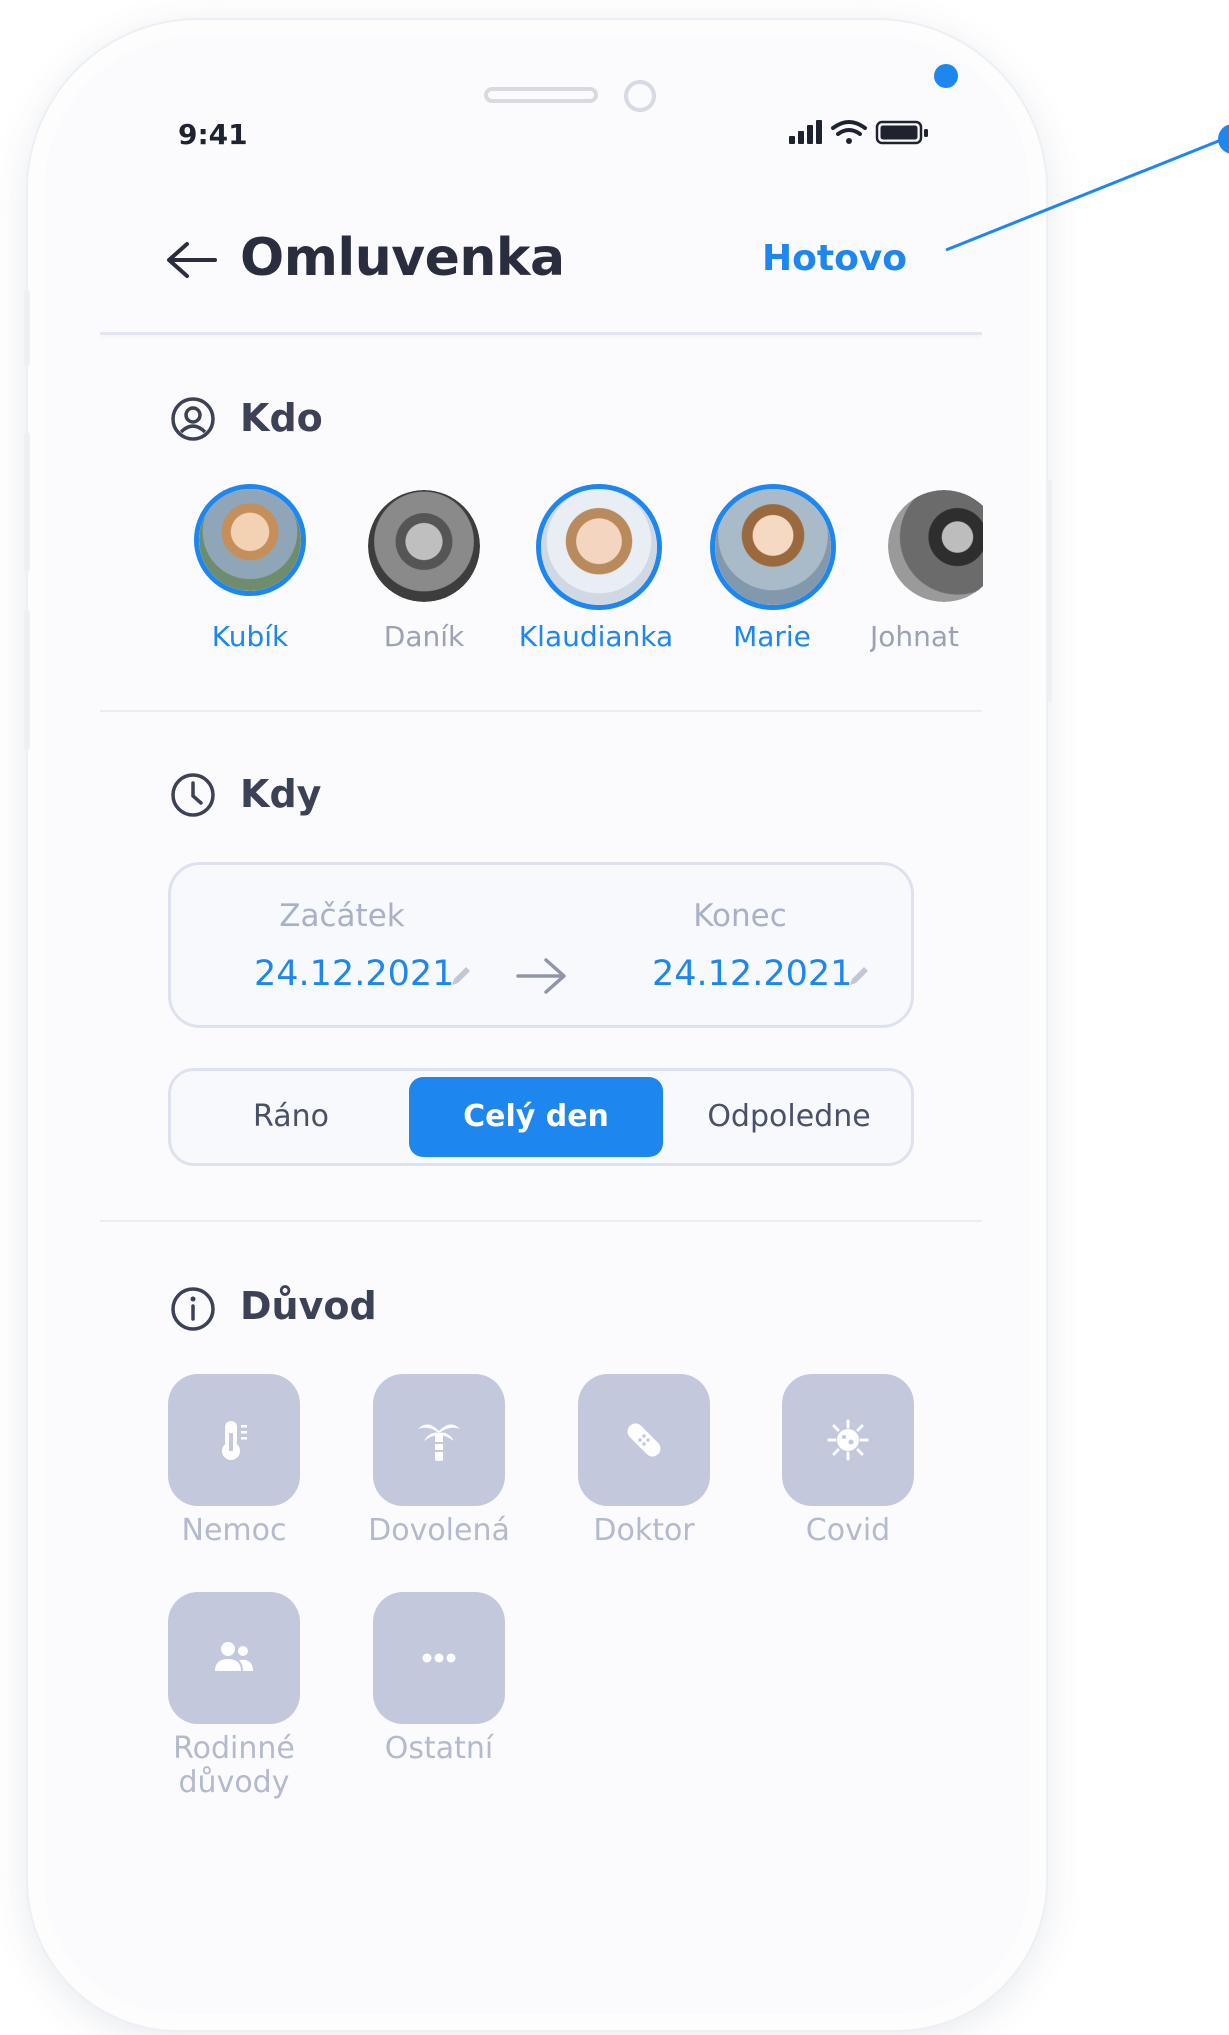 This screenshot has width=1229, height=2035. What do you see at coordinates (849, 132) in the screenshot?
I see `wifi-icon` at bounding box center [849, 132].